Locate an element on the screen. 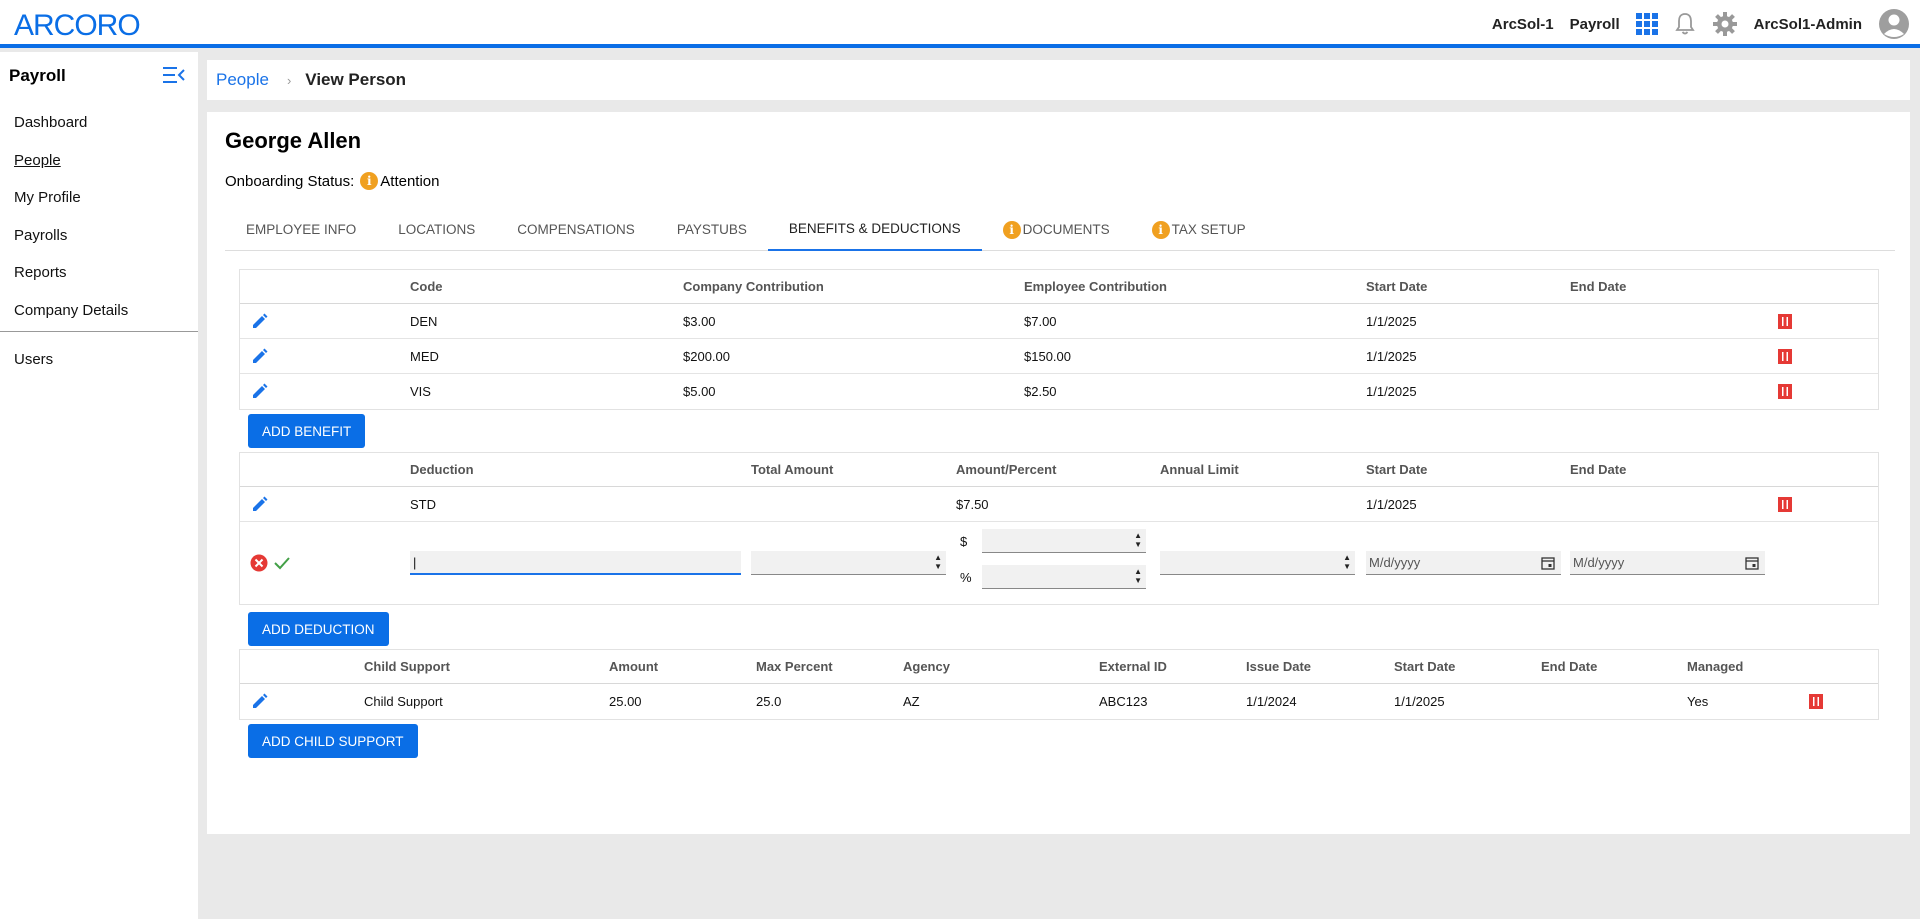 Image resolution: width=1920 pixels, height=919 pixels. header-total-amount: Total Amount is located at coordinates (792, 469).